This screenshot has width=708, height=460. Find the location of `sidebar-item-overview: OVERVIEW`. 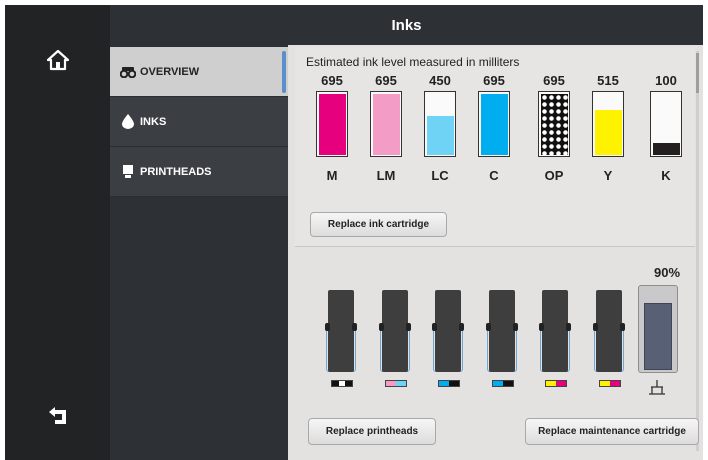

sidebar-item-overview: OVERVIEW is located at coordinates (199, 72).